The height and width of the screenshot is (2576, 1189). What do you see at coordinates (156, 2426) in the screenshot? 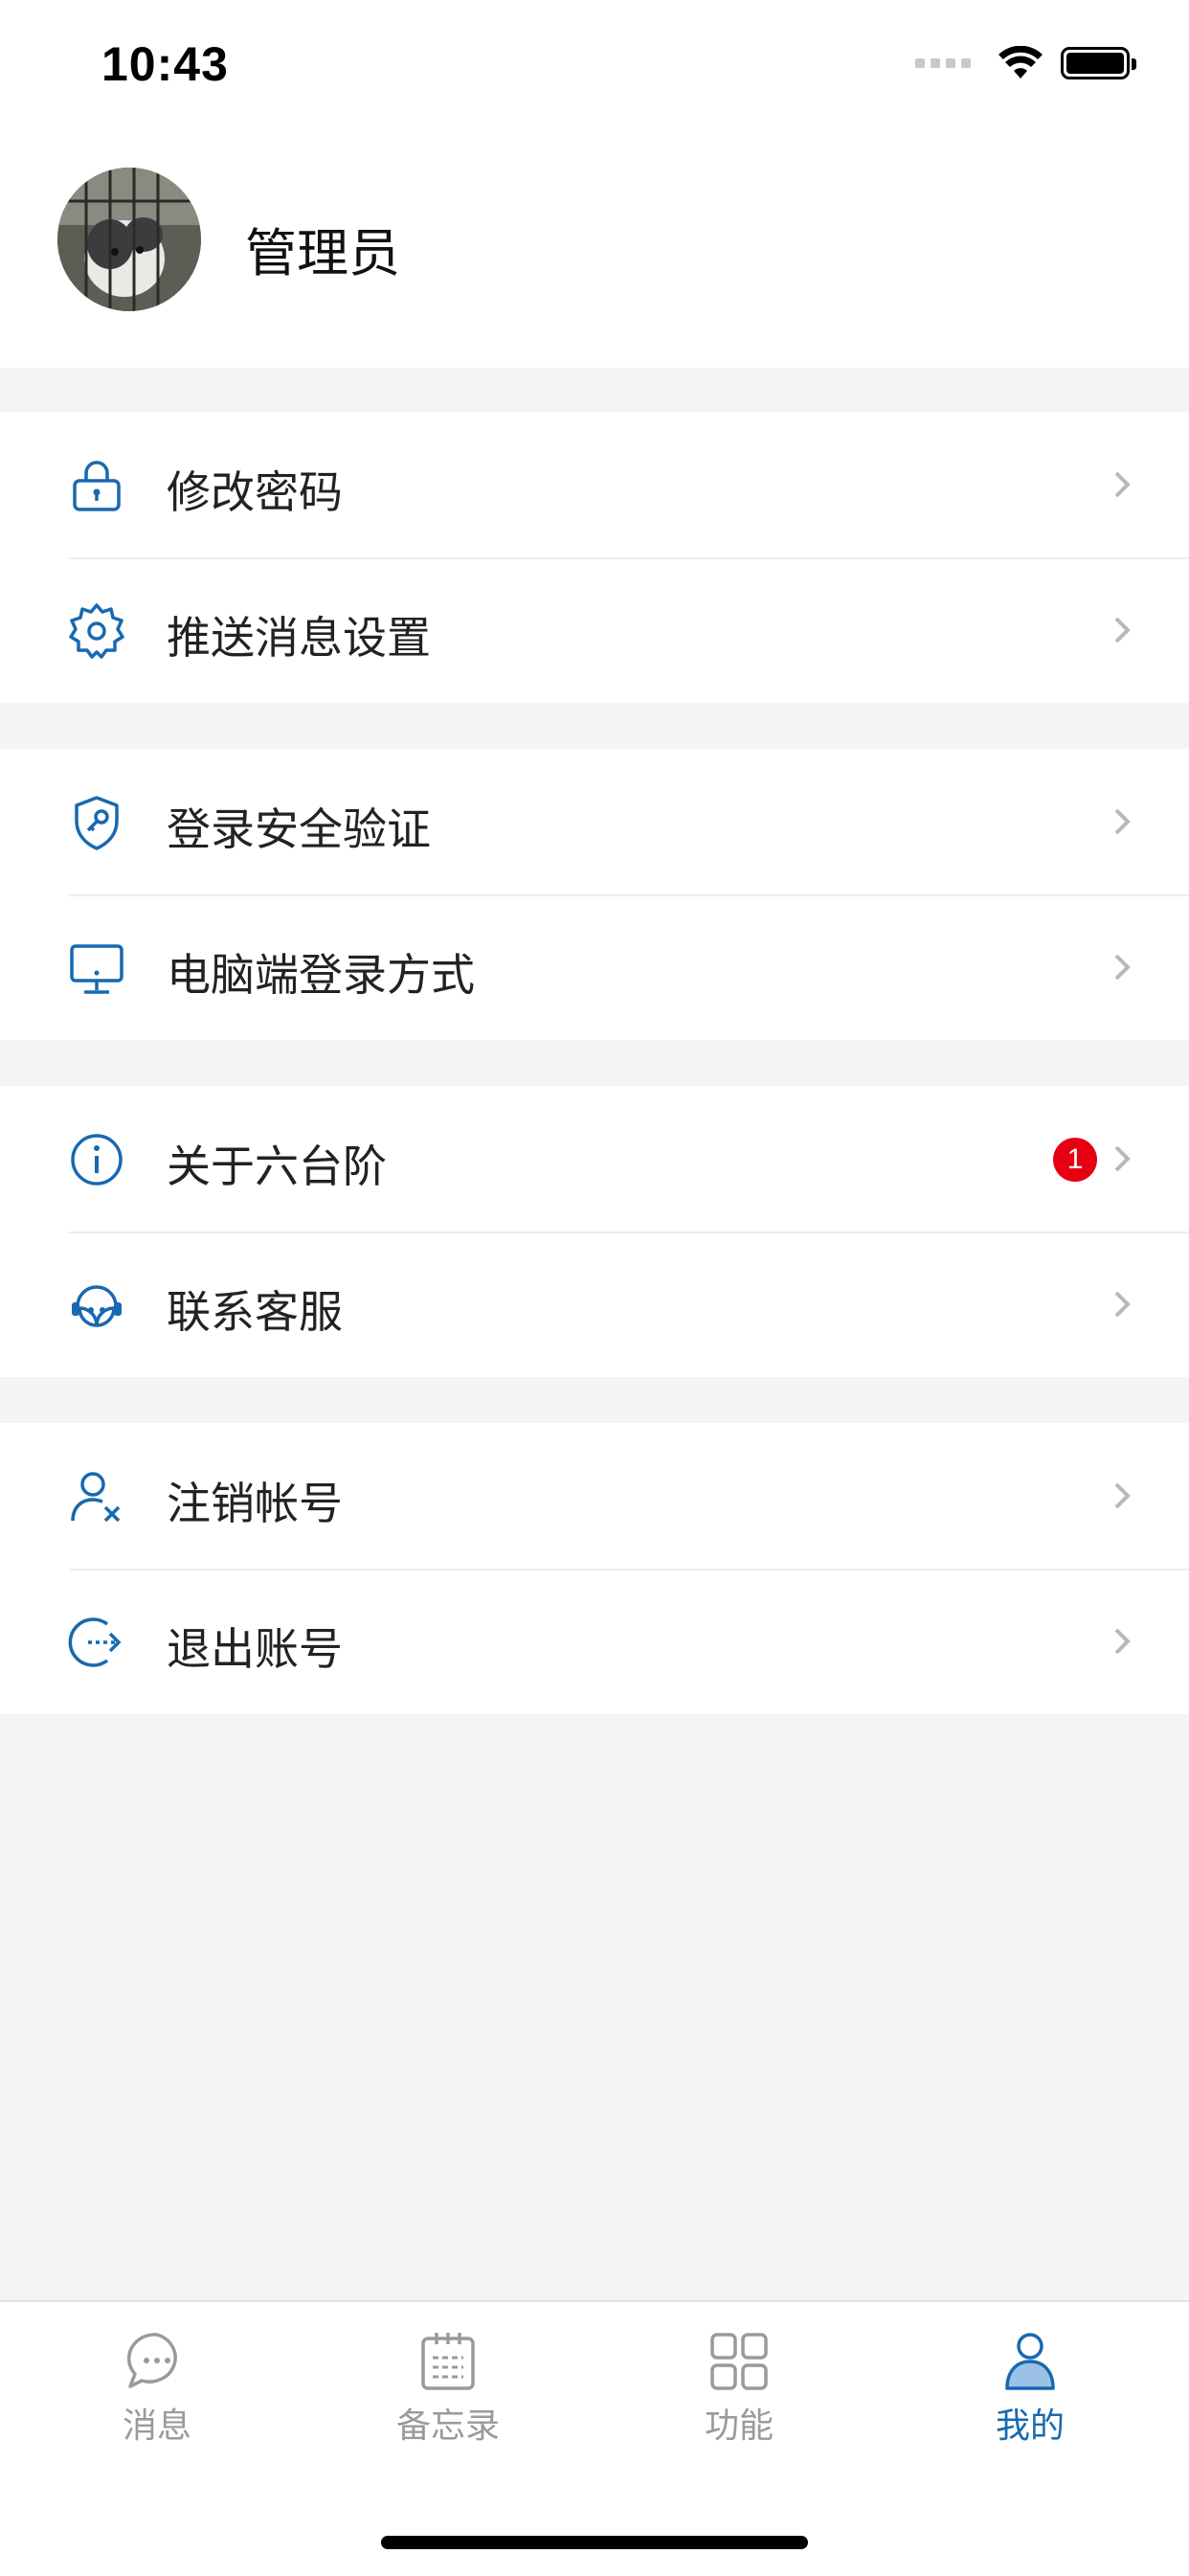
I see `tab-label: 消息` at bounding box center [156, 2426].